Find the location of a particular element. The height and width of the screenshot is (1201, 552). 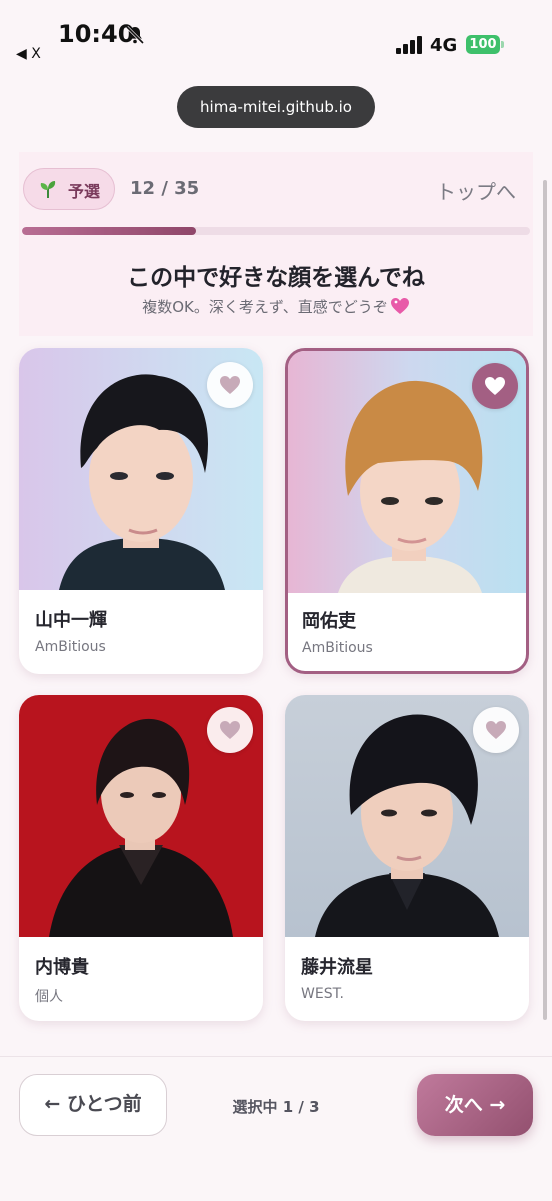

person-card: 内博貴 個人 is located at coordinates (141, 858).